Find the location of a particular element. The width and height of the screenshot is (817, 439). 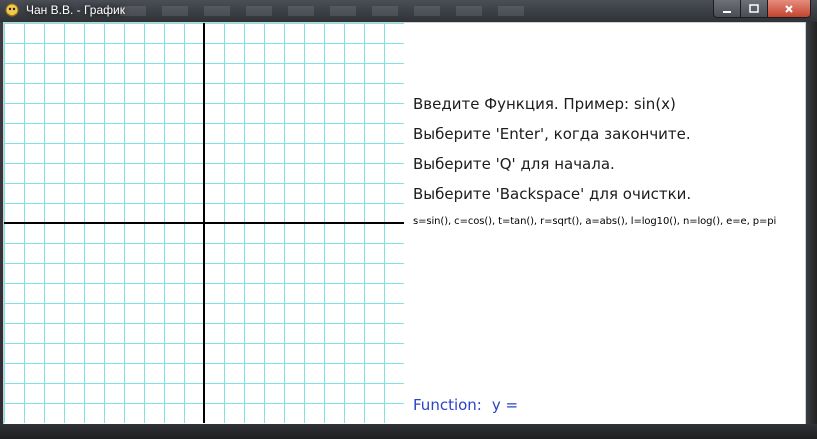

pygame-snake-icon is located at coordinates (12, 10).